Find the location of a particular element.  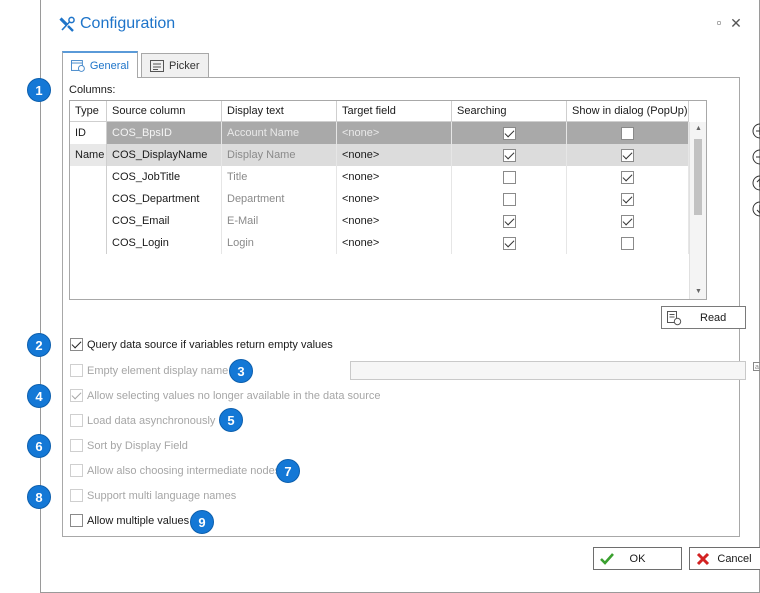

scroll-up-icon: ▲ is located at coordinates (698, 129).